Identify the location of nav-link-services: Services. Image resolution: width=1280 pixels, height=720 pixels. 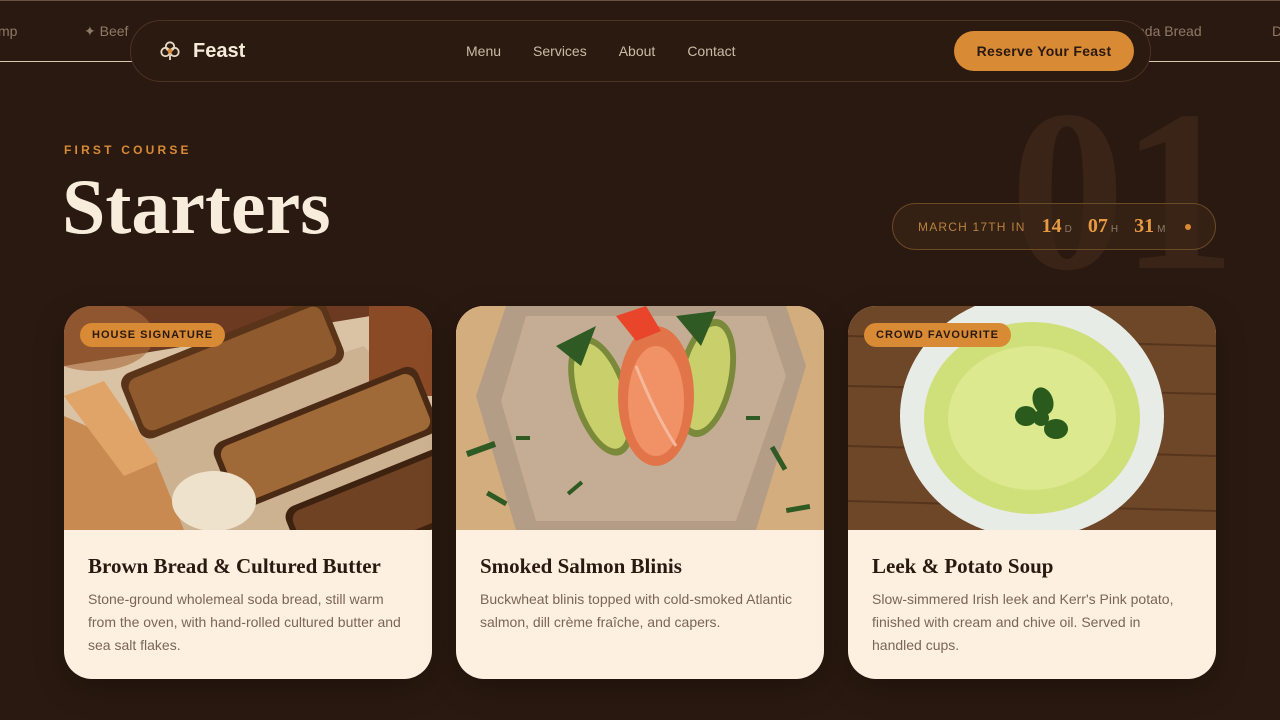
(560, 51).